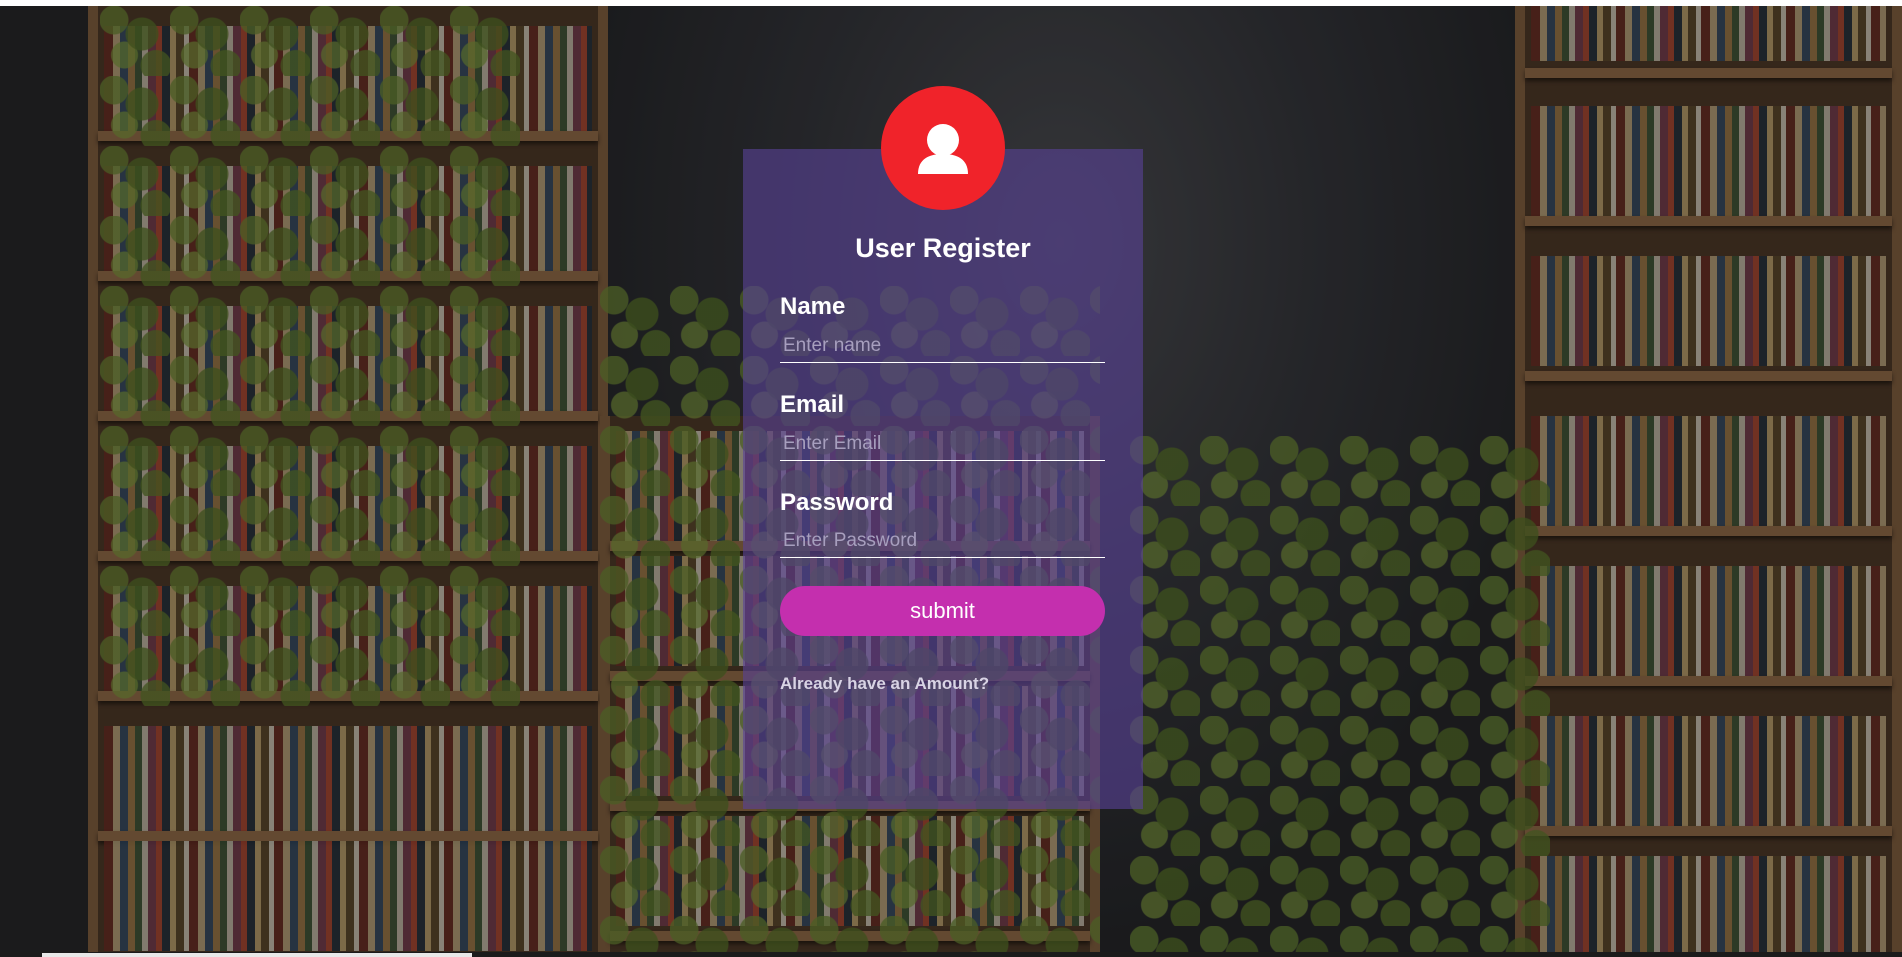 Image resolution: width=1902 pixels, height=957 pixels. What do you see at coordinates (942, 444) in the screenshot?
I see `email-input` at bounding box center [942, 444].